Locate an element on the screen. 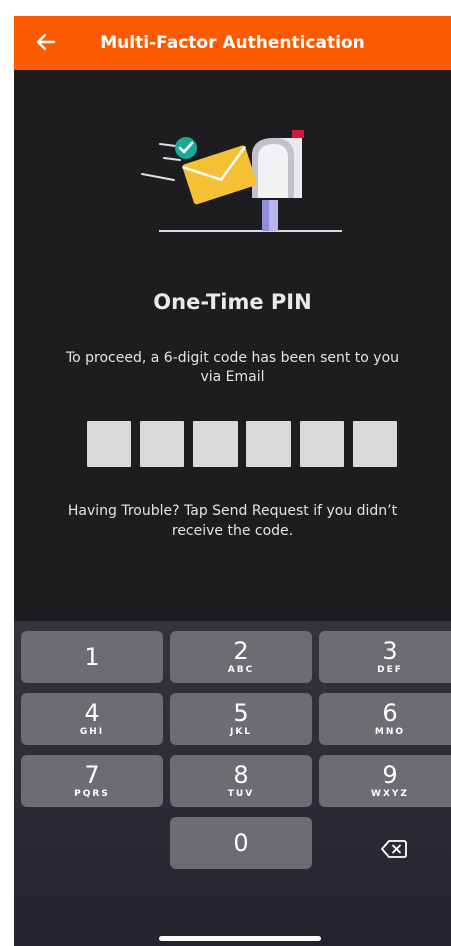 The height and width of the screenshot is (946, 451). key-number: 2 is located at coordinates (241, 651).